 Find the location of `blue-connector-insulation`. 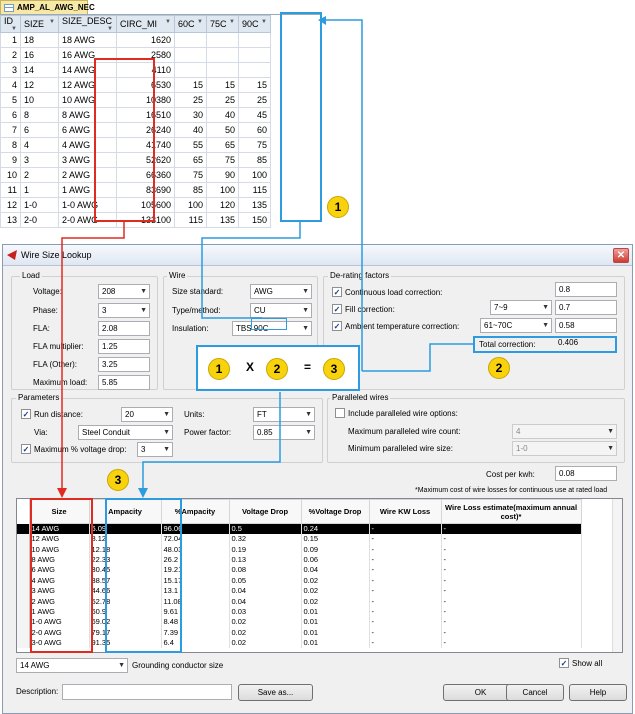

blue-connector-insulation is located at coordinates (251, 270).